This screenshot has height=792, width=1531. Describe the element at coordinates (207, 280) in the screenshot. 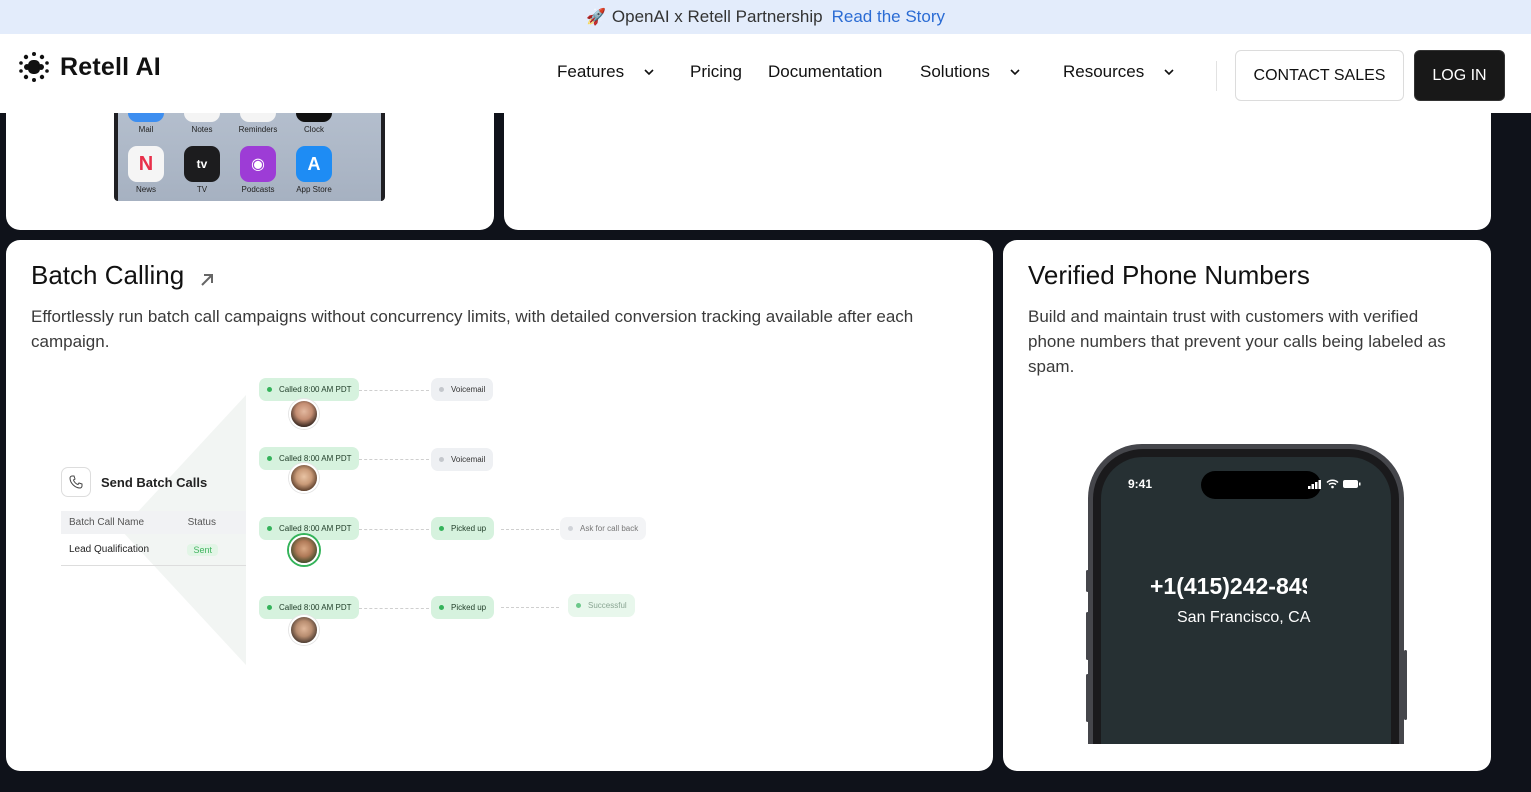

I see `arrow-up-right-icon` at that location.